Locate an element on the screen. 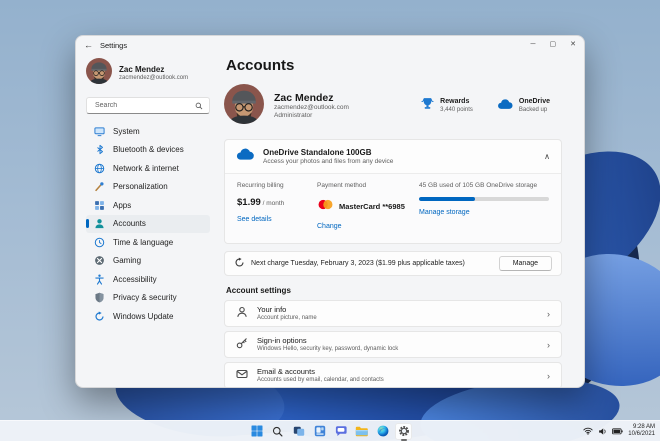  battery-icon is located at coordinates (617, 431).